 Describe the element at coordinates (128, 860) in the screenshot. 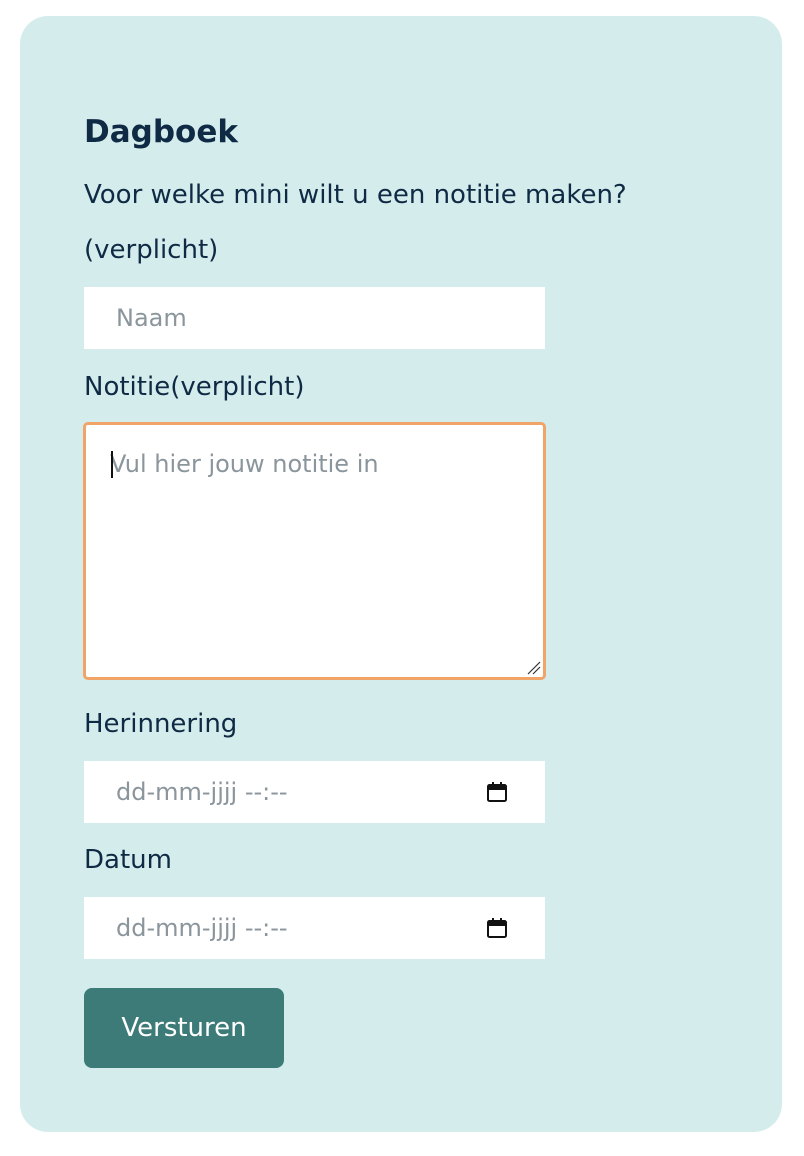

I see `date-label: Datum` at that location.